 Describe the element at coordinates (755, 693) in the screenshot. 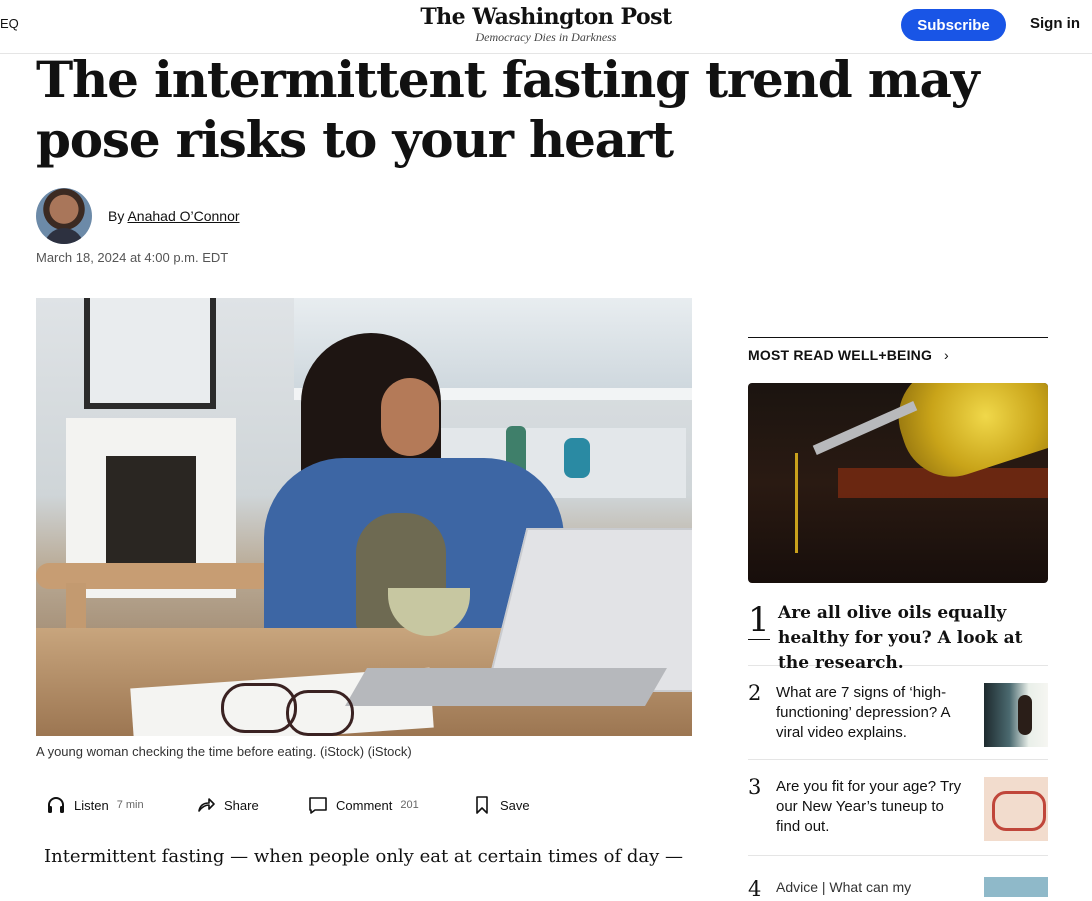

I see `item-number: 2` at that location.